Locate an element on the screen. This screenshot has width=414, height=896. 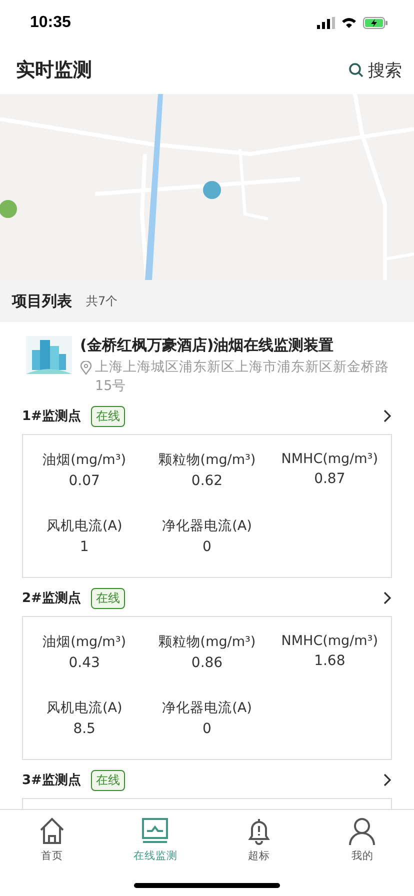
item-count: 共7个 is located at coordinates (102, 301).